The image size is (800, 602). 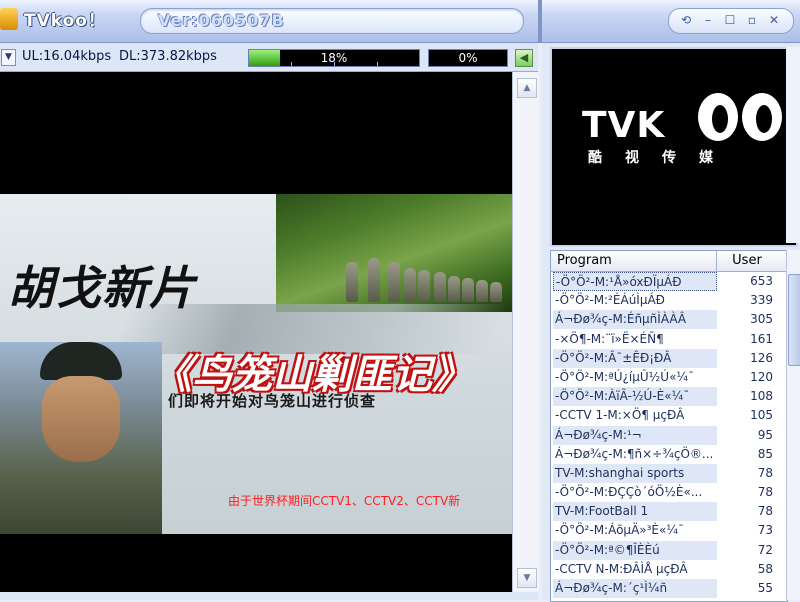 I want to click on channel-row: -Ö°Ö²-M:ªÚ¿íµÛ½Ú«¼¯ 120, so click(x=664, y=377).